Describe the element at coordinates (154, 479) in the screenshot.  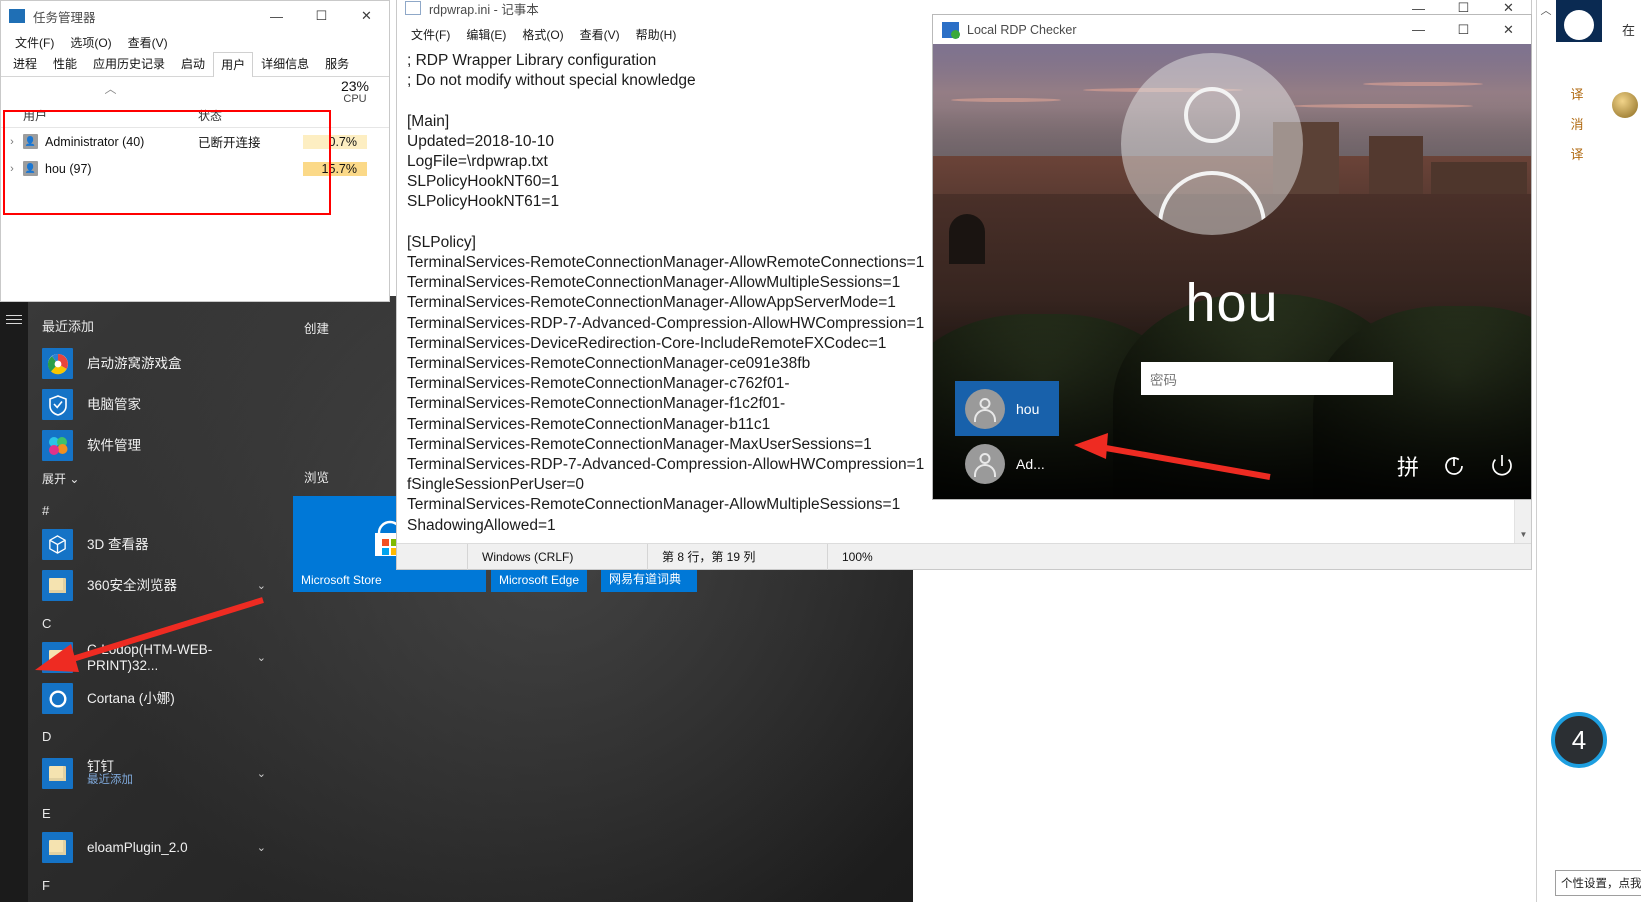
I see `expand-toggle: 展开 ⌄` at that location.